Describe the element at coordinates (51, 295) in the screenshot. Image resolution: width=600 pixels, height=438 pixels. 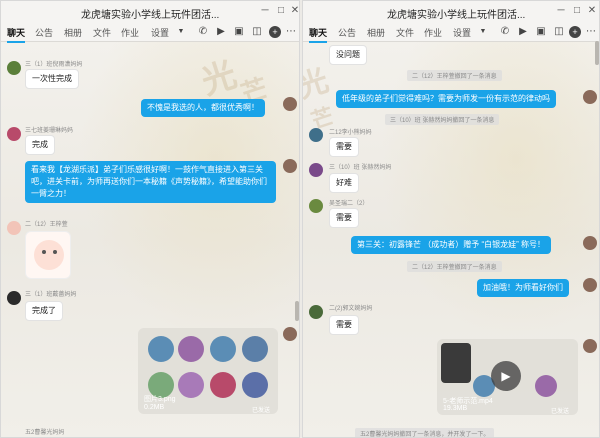
I see `sender-name: 三（1）班戴蔷妈妈` at that location.